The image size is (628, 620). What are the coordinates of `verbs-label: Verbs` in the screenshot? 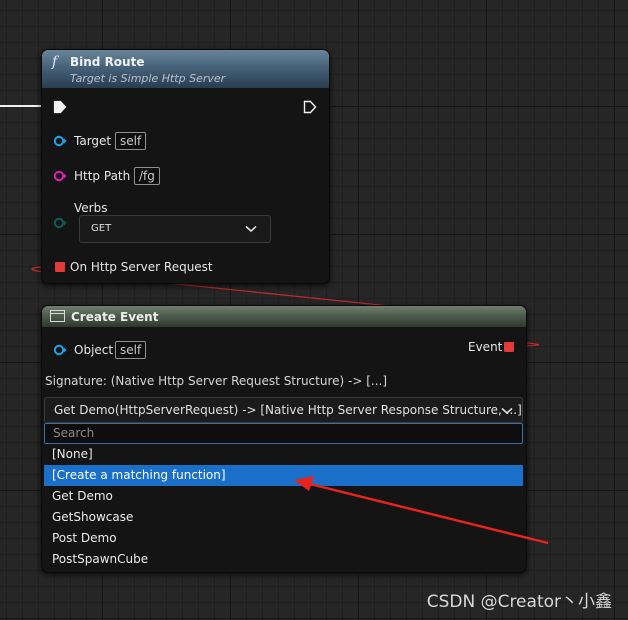 It's located at (91, 208).